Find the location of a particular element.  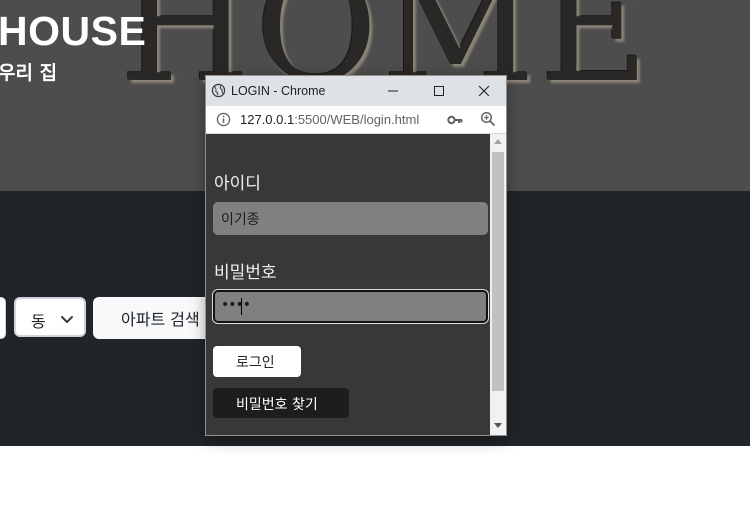

maximize-icon is located at coordinates (439, 91).